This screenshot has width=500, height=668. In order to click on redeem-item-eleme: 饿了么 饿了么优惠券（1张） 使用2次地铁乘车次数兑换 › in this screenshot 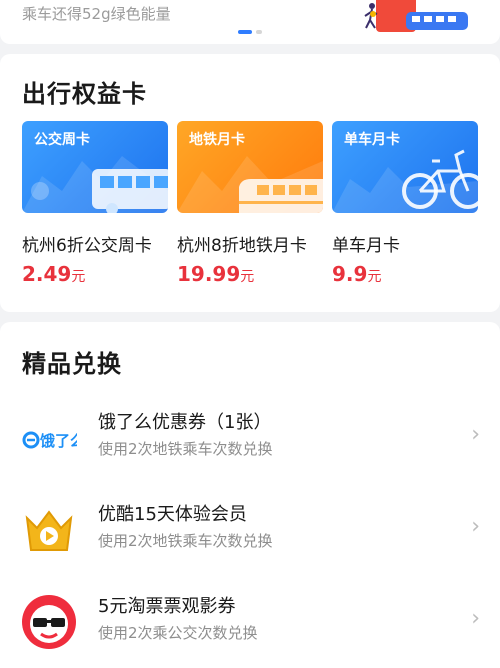, I will do `click(250, 440)`.